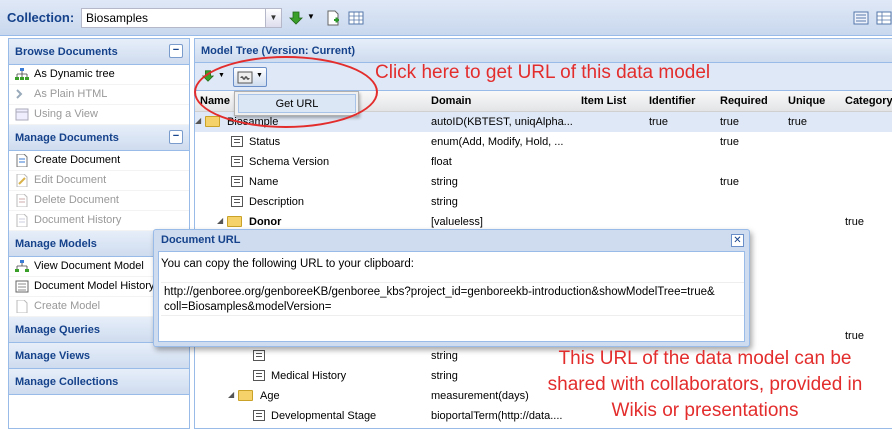  What do you see at coordinates (457, 222) in the screenshot?
I see `cell-domain: [valueless]` at bounding box center [457, 222].